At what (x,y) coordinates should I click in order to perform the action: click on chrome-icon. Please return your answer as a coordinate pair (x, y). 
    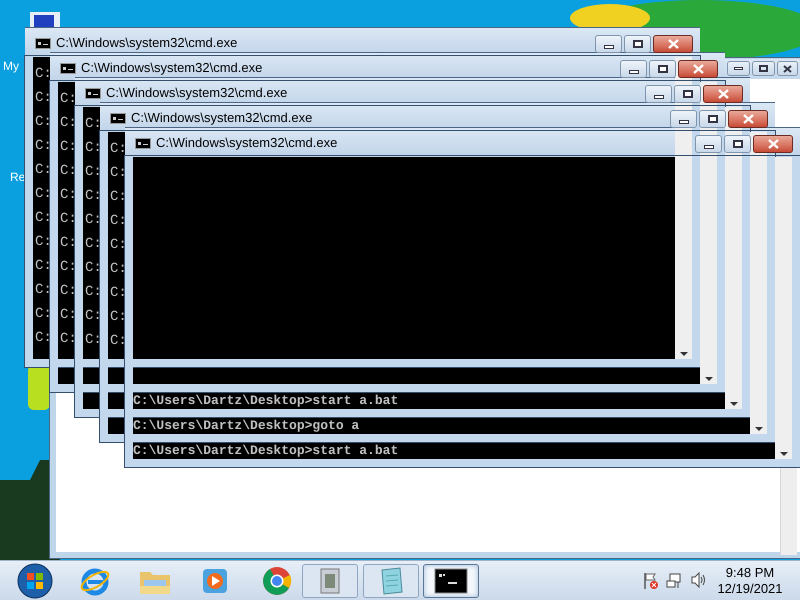
    Looking at the image, I should click on (277, 581).